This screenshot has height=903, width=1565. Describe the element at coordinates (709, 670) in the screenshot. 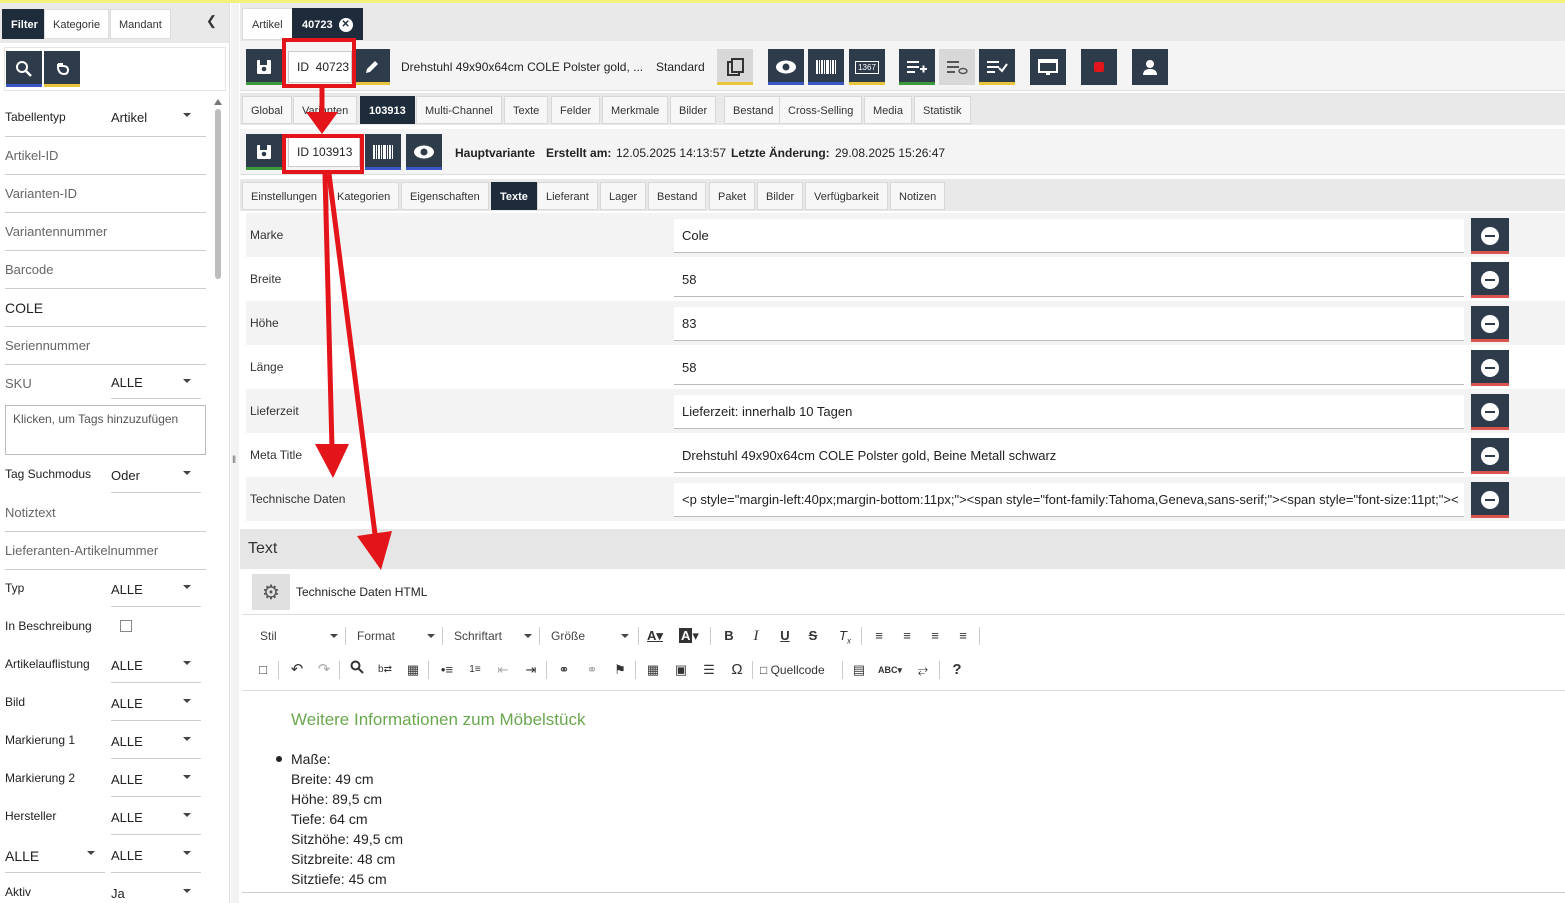

I see `horizontal-line-icon: ☰` at that location.